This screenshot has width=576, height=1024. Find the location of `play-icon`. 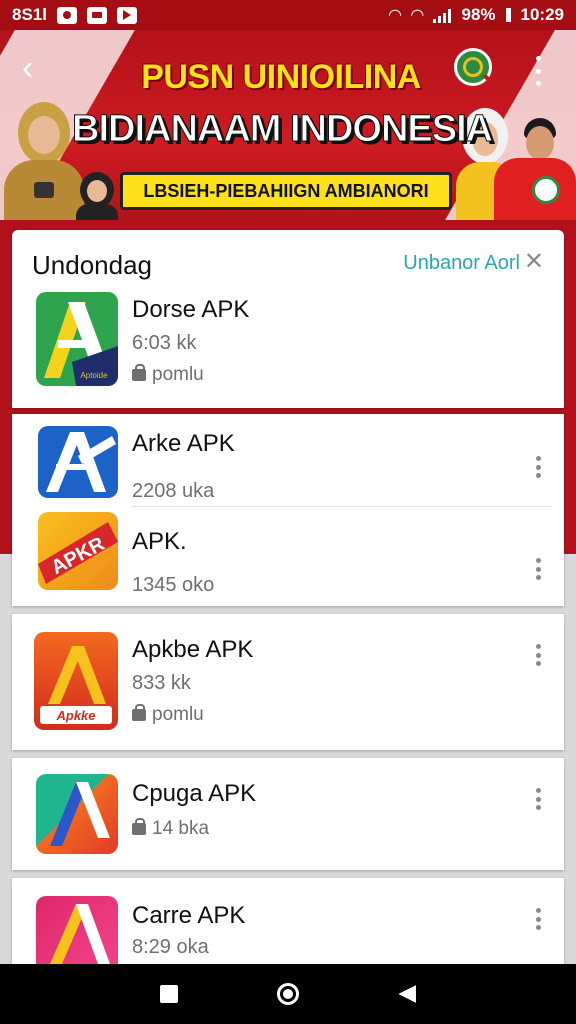

play-icon is located at coordinates (126, 15).